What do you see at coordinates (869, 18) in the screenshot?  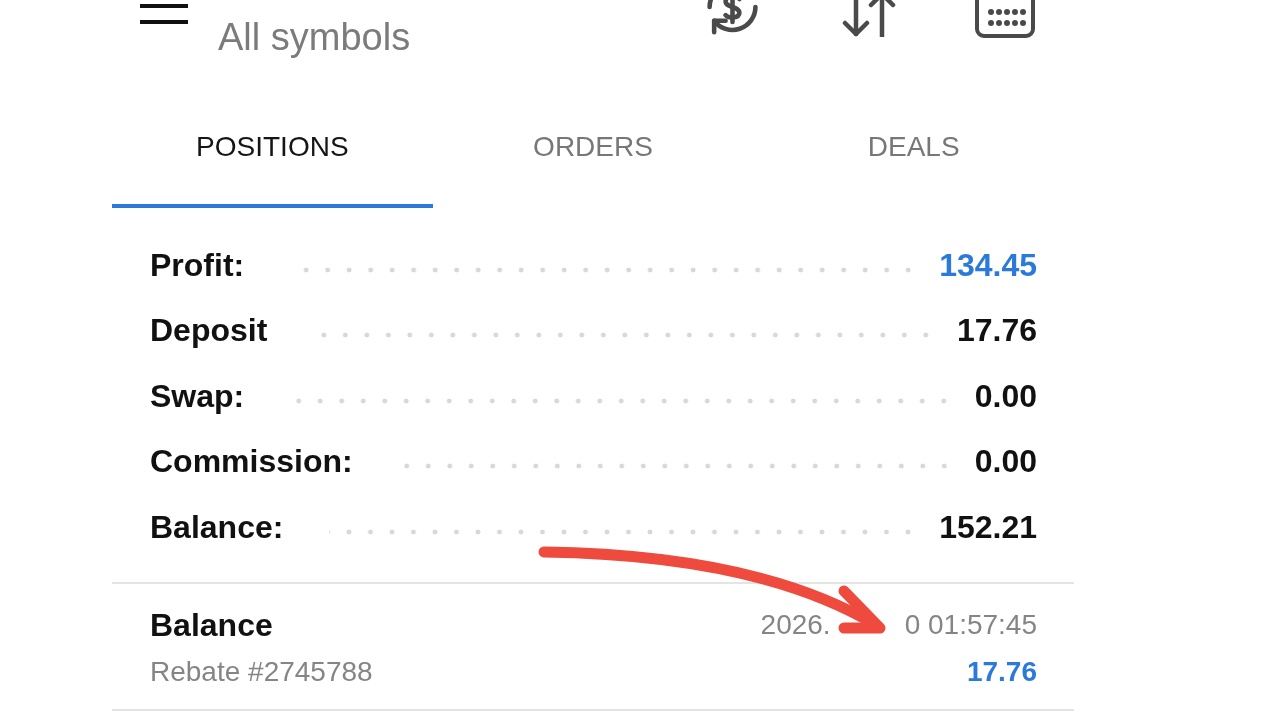 I see `sort-arrows-icon` at bounding box center [869, 18].